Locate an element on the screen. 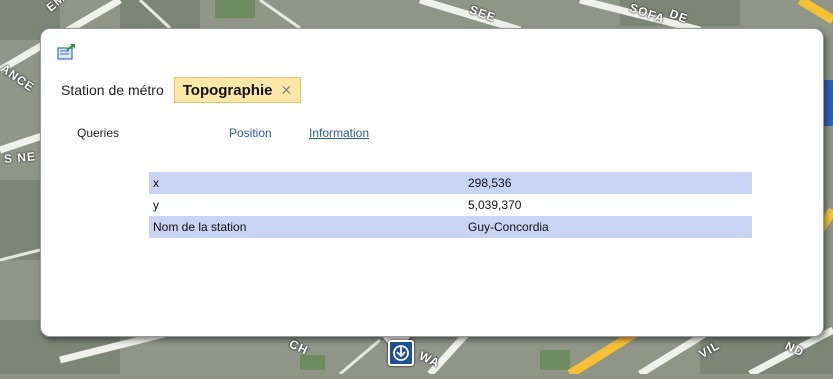 Image resolution: width=833 pixels, height=379 pixels. tab-position: Position is located at coordinates (250, 133).